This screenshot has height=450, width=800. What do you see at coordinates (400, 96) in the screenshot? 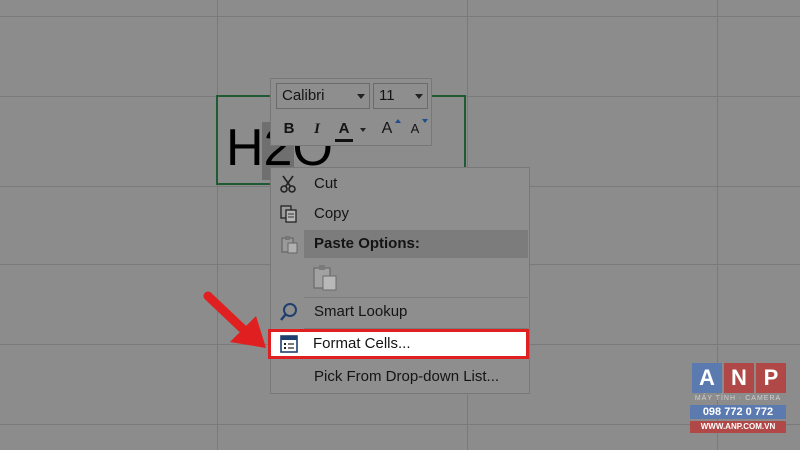
I see `font-size-dropdown: 11` at bounding box center [400, 96].